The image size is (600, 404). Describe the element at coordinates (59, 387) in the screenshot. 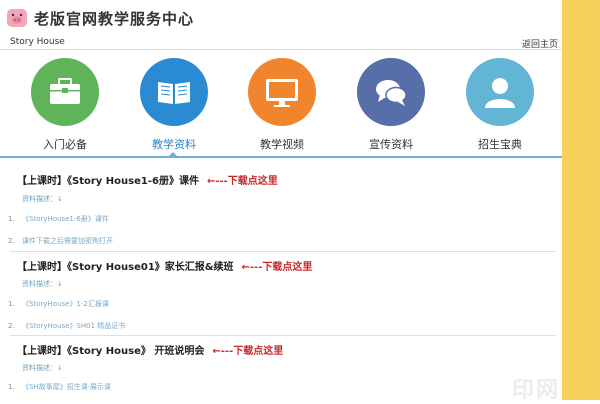

I see `list-item: 1. 《SH故事屋》招生课·展示课` at that location.